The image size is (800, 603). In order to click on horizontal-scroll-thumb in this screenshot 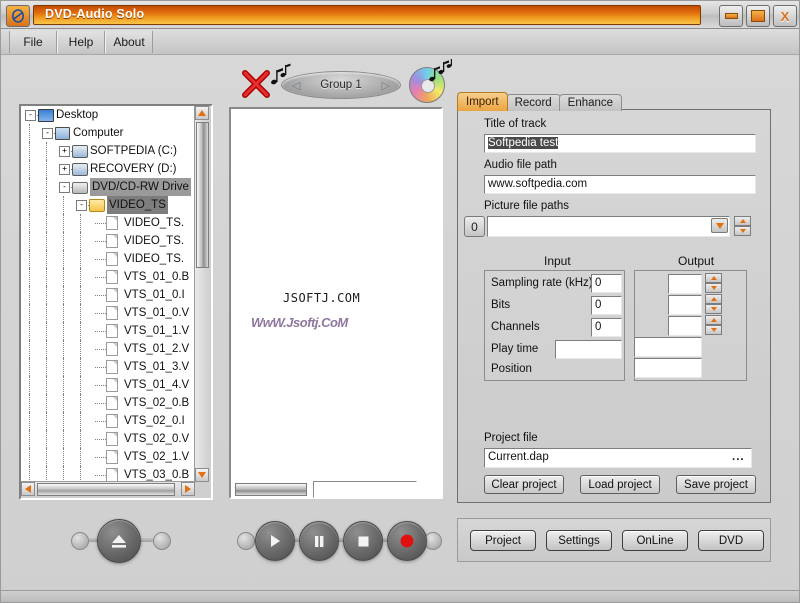, I will do `click(106, 489)`.